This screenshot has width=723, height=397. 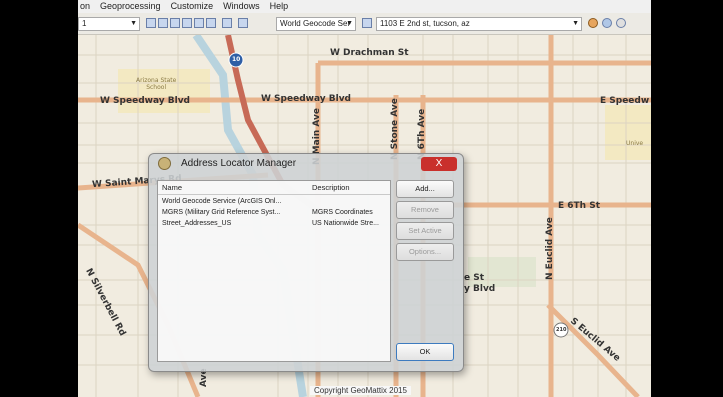 I want to click on street-label: E Speedw, so click(x=625, y=101).